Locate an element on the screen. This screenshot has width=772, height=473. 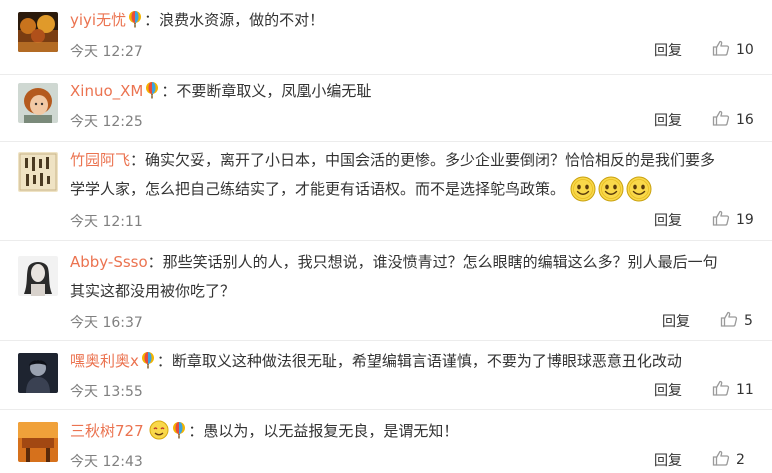
username-link: Abby-Ssso is located at coordinates (109, 262).